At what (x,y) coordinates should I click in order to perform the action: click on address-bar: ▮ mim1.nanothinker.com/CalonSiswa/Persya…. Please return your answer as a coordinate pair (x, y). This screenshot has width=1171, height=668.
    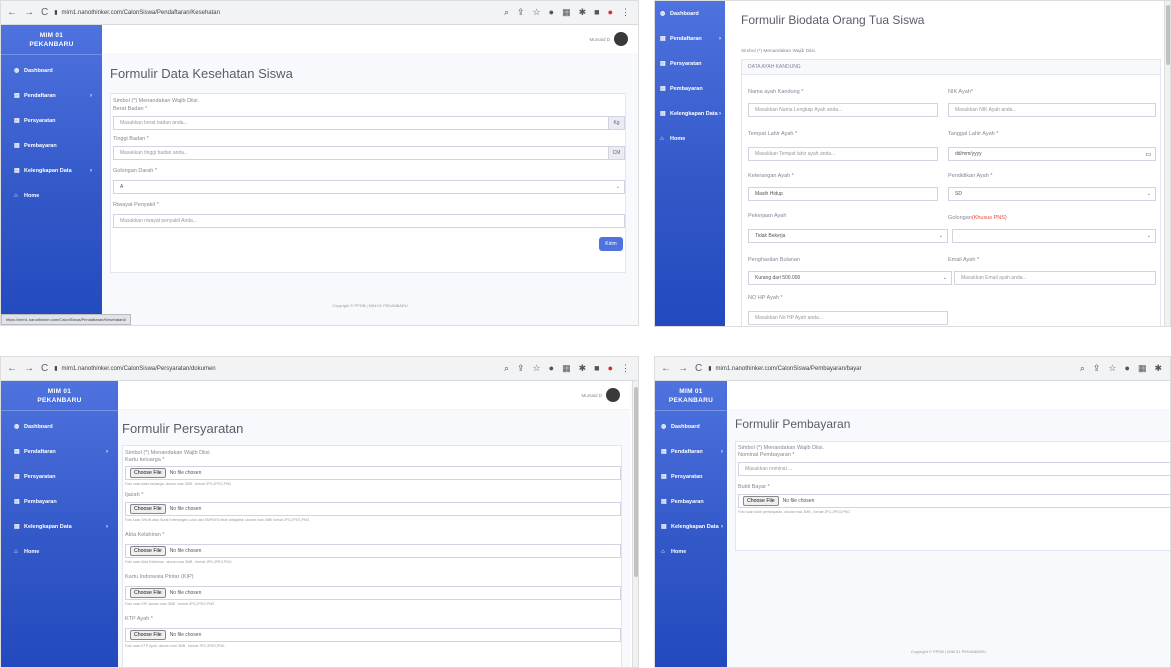
    Looking at the image, I should click on (279, 369).